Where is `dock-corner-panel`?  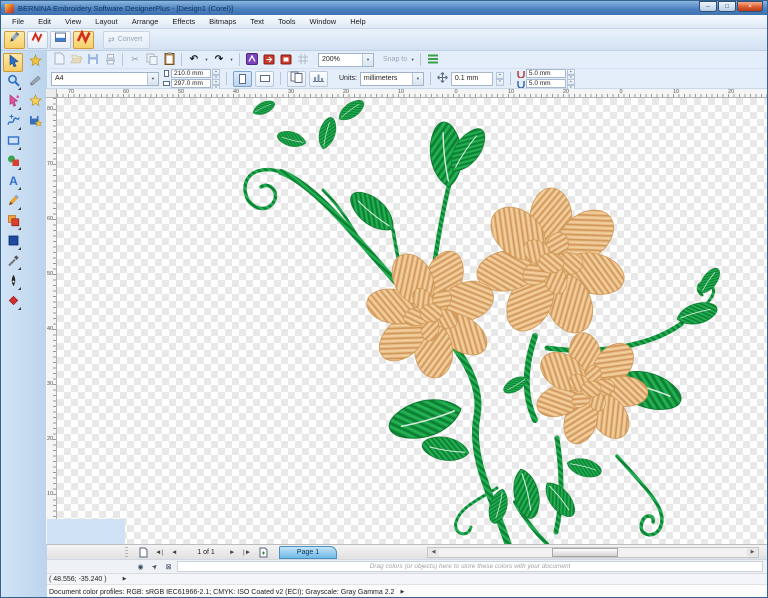
dock-corner-panel is located at coordinates (86, 531).